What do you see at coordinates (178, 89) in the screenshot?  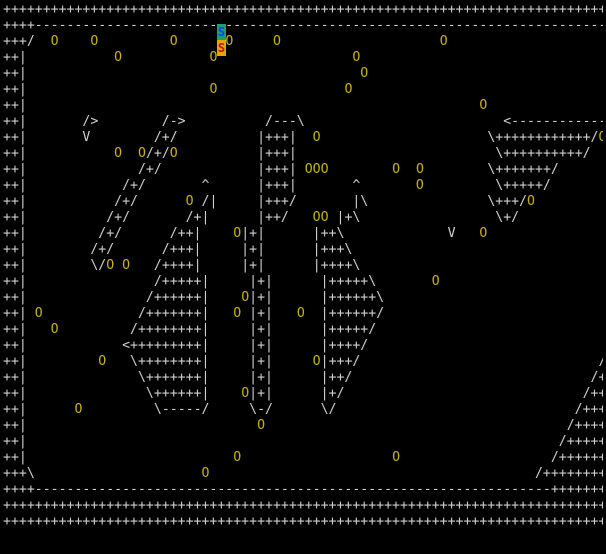 I see `map-row: ++| O O O |++` at bounding box center [178, 89].